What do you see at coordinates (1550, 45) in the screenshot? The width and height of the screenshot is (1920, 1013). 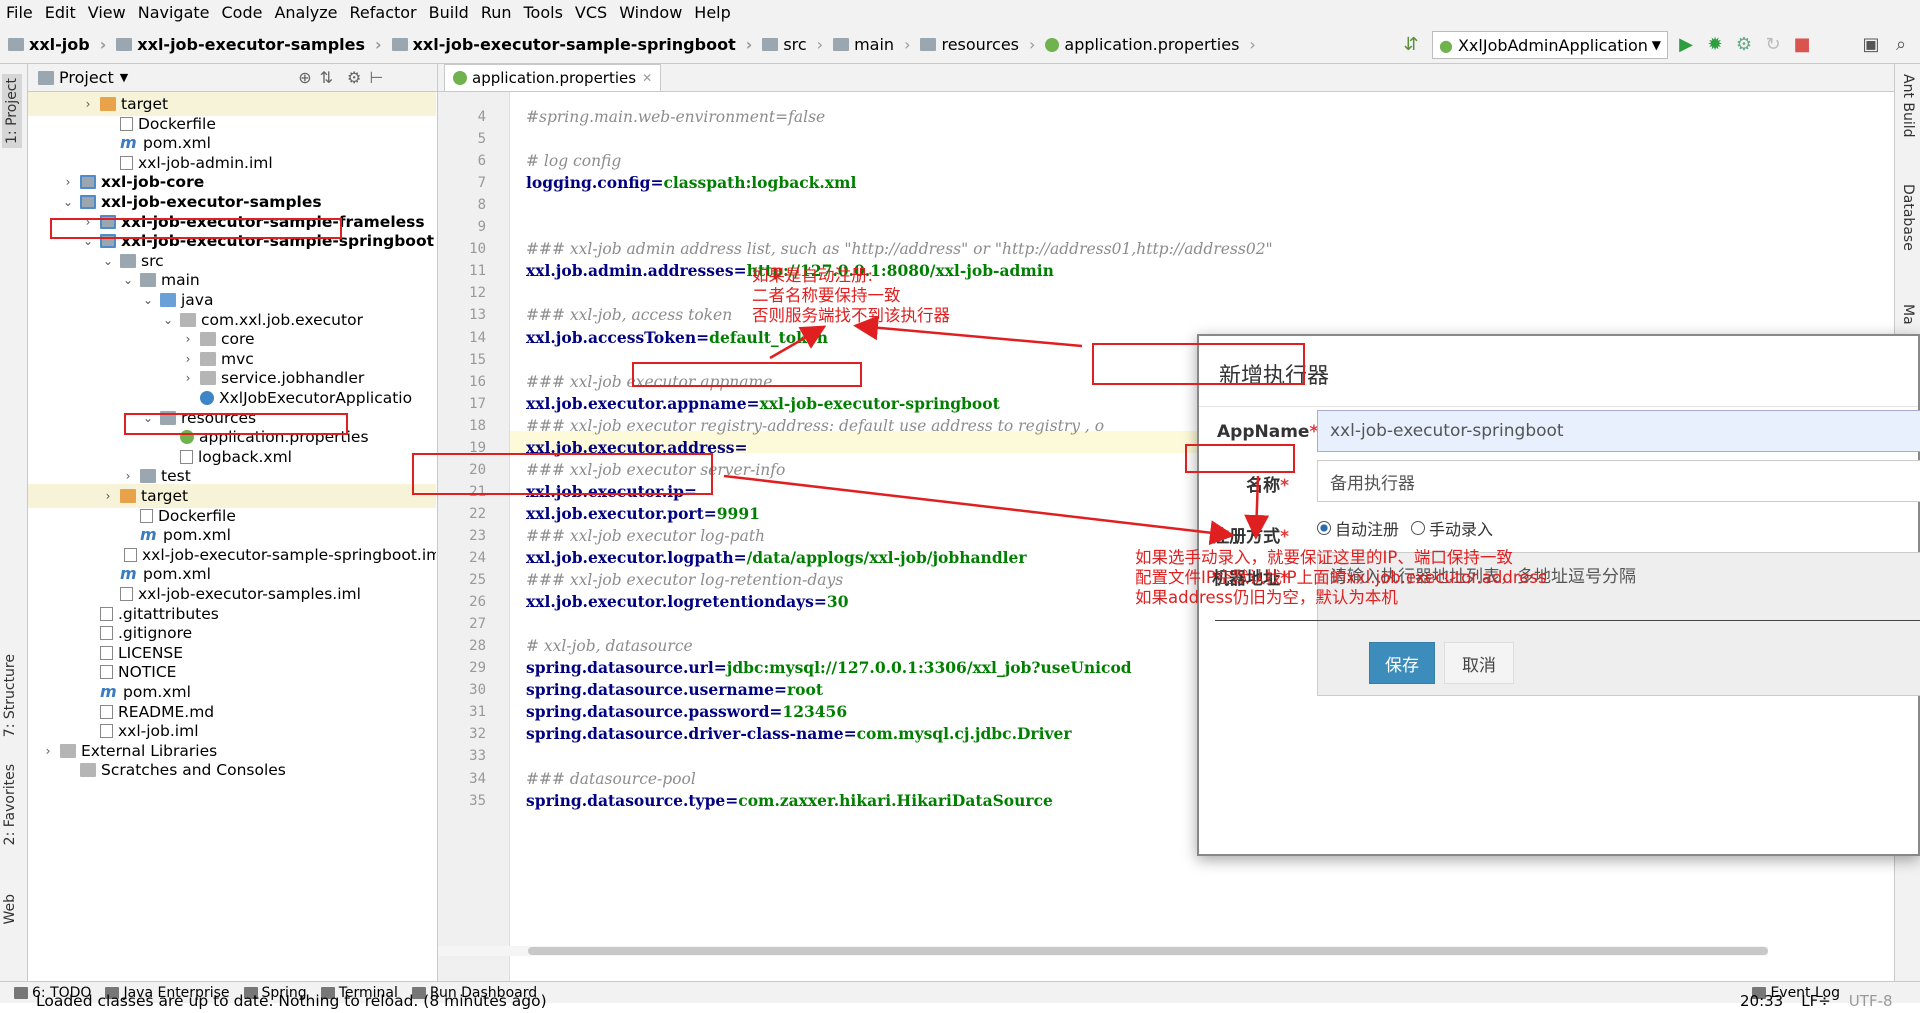 I see `run-configuration-select: ● XxlJobAdminApplication ▼` at bounding box center [1550, 45].